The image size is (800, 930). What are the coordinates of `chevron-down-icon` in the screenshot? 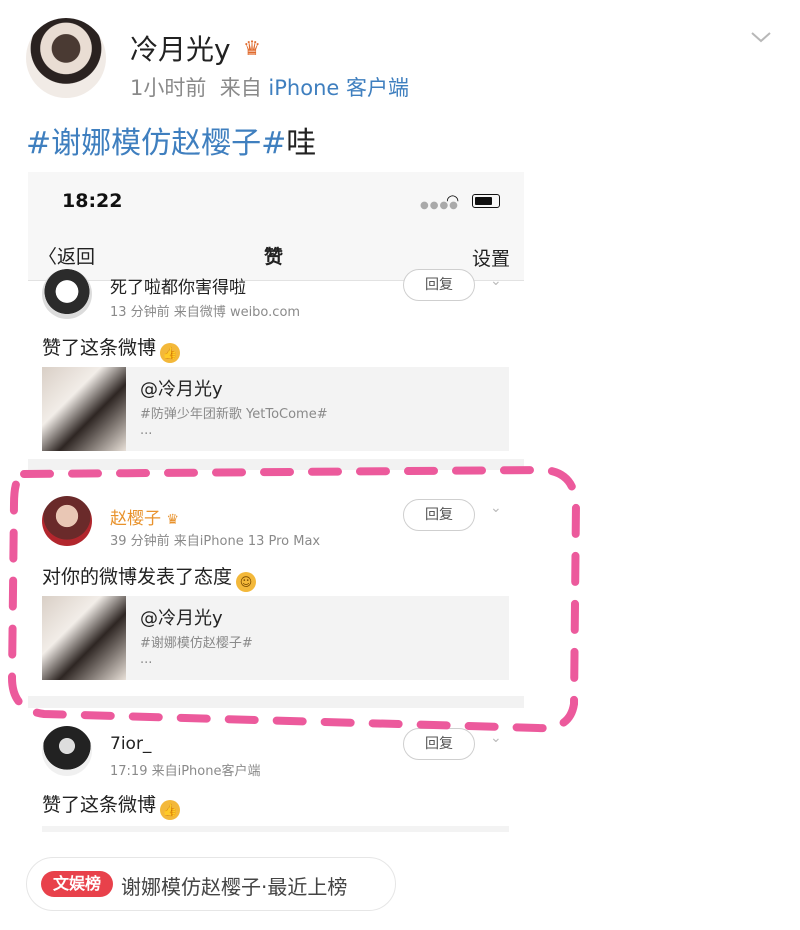 It's located at (761, 37).